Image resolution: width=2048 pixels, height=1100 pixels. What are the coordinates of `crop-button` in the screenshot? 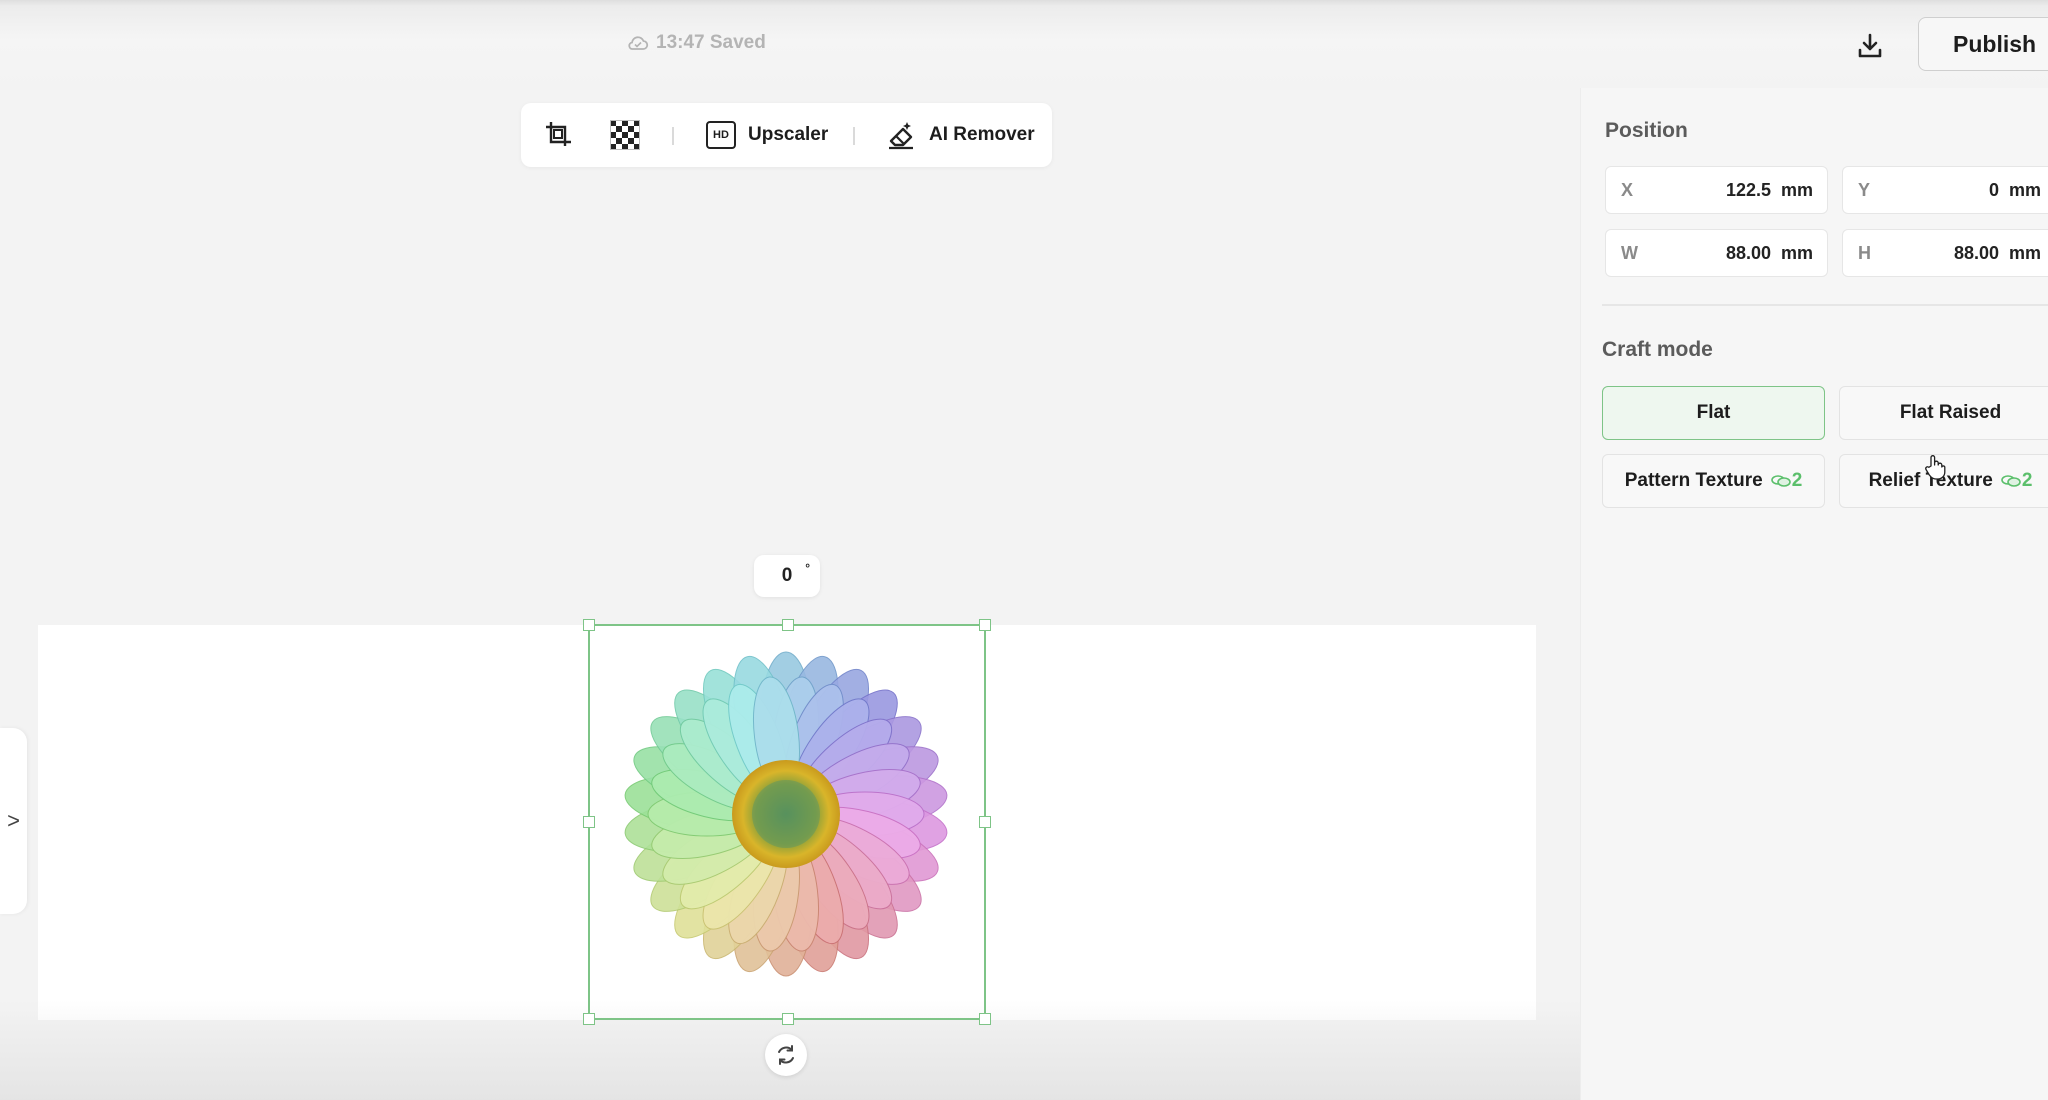 It's located at (559, 135).